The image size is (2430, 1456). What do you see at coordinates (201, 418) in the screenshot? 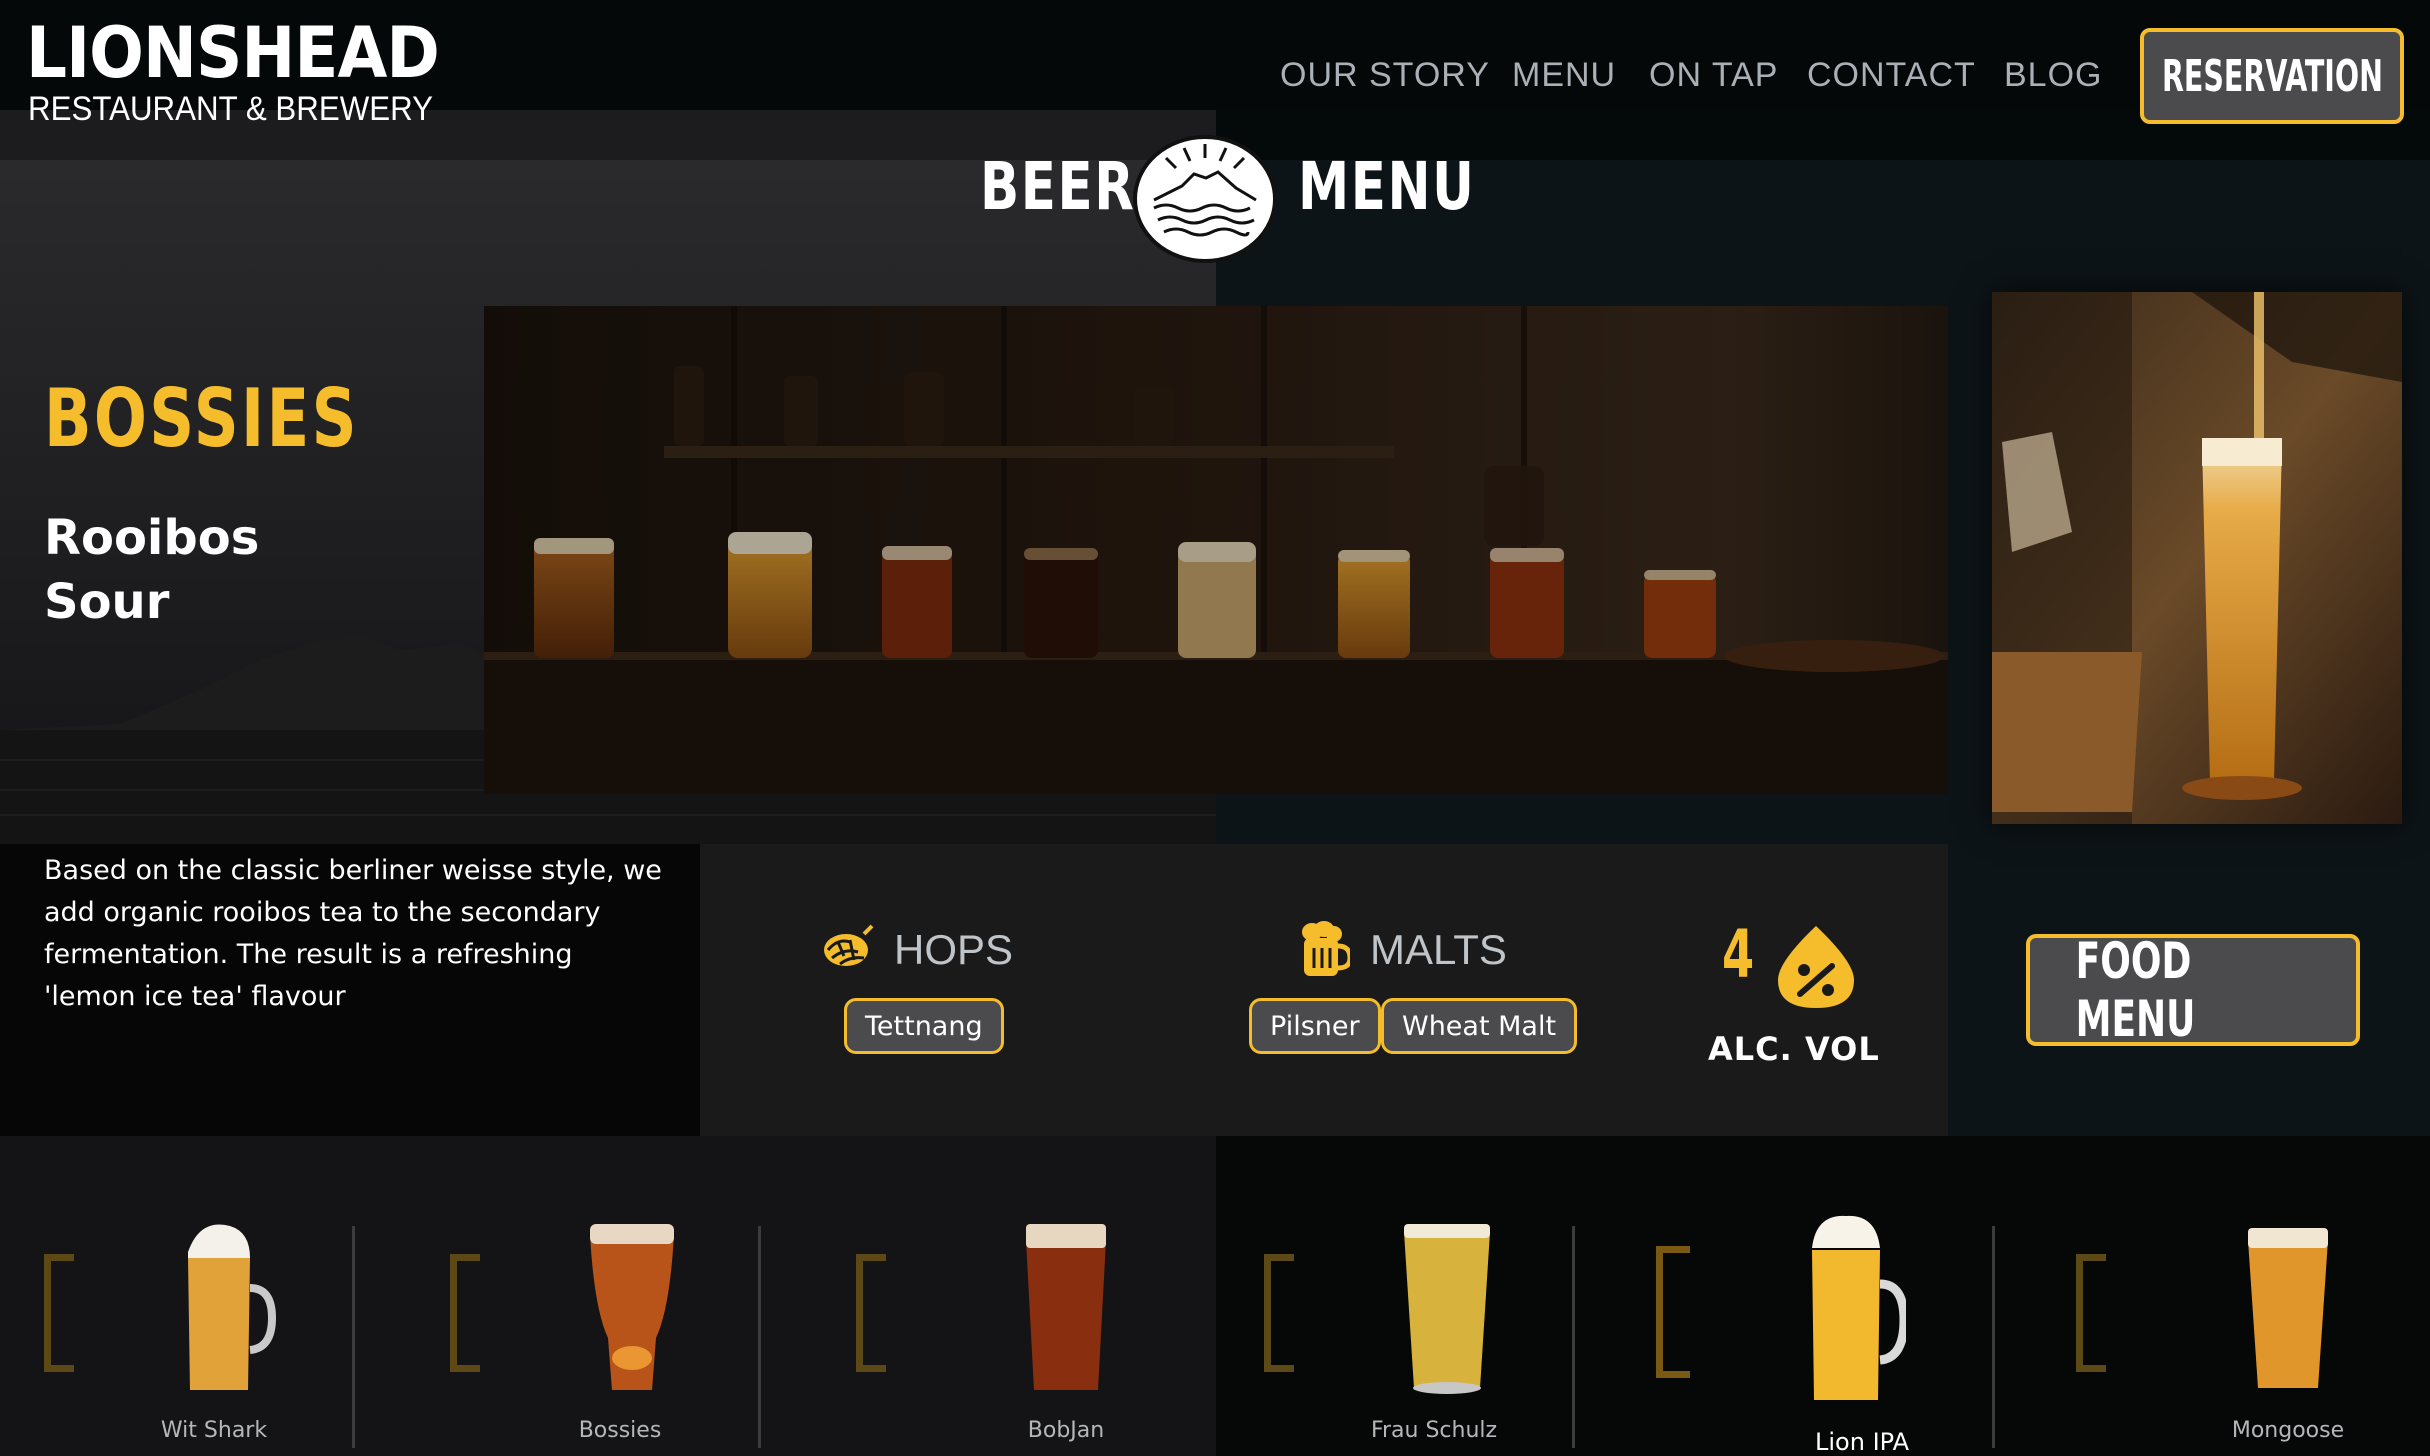
I see `beer-name: BOSSIES` at bounding box center [201, 418].